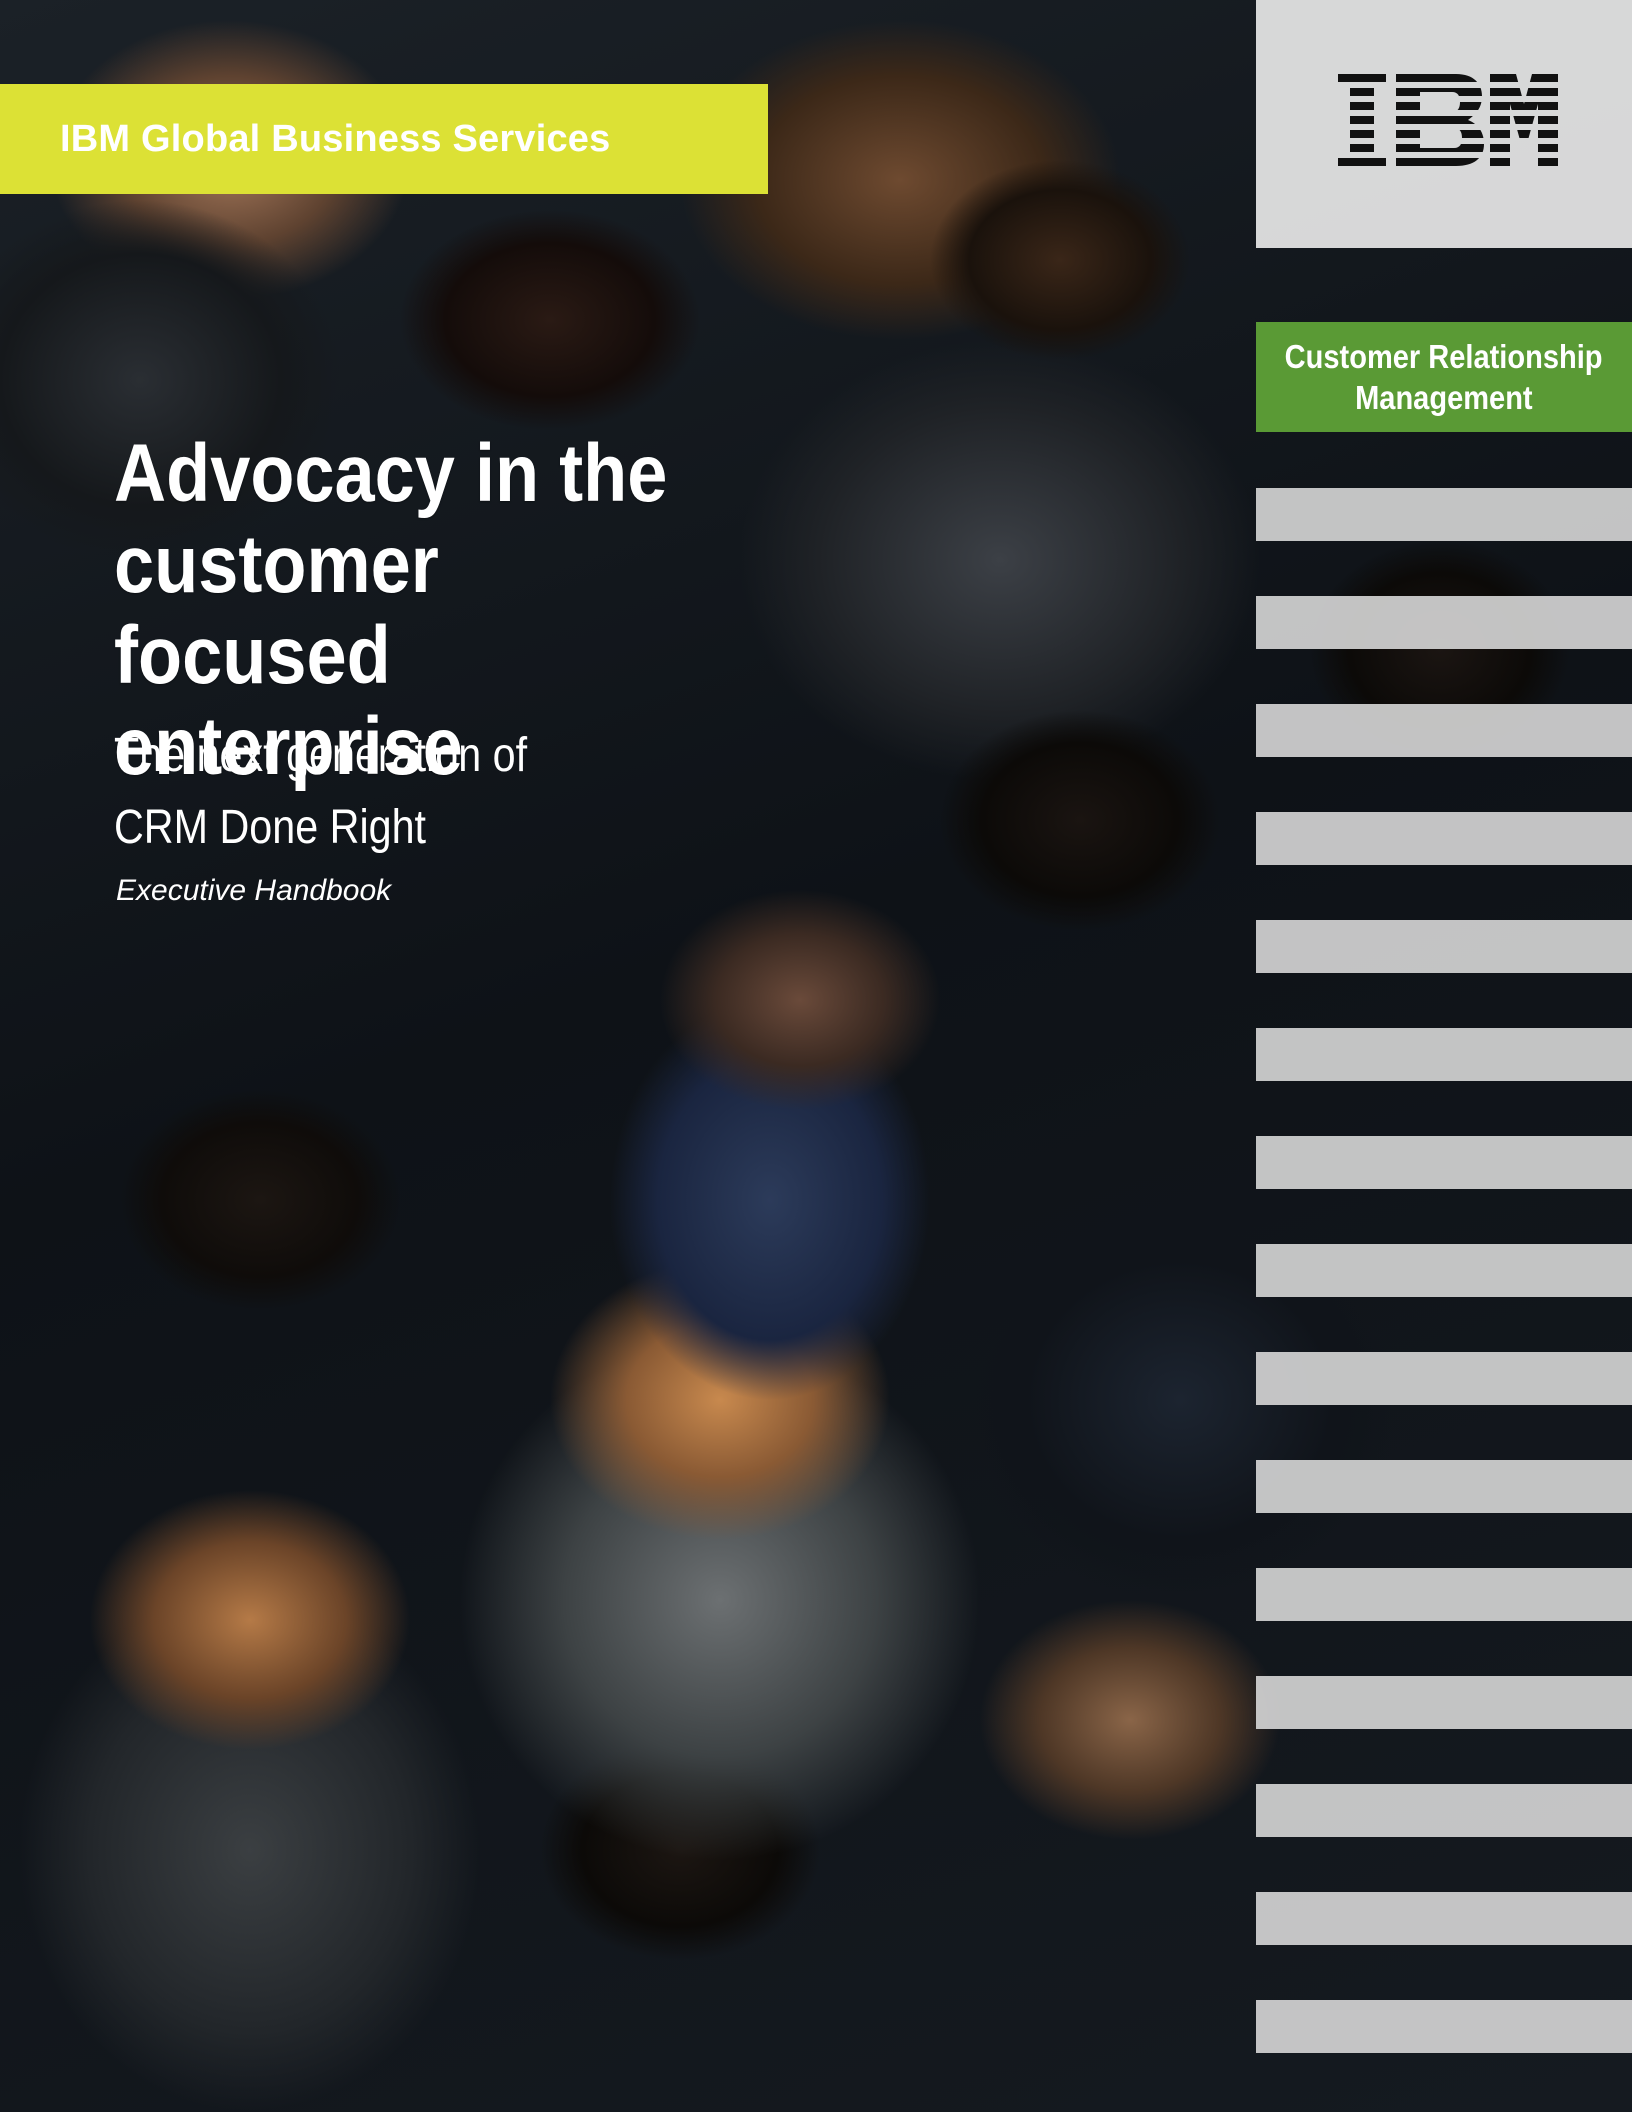  What do you see at coordinates (270, 827) in the screenshot?
I see `subtitle-line: CRM Done Right` at bounding box center [270, 827].